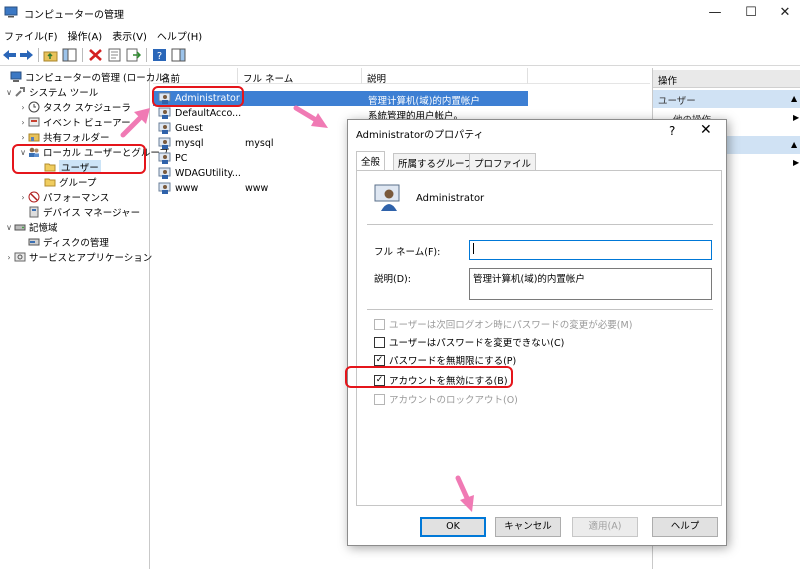 This screenshot has height=569, width=800. What do you see at coordinates (50, 55) in the screenshot?
I see `up-folder-icon` at bounding box center [50, 55].